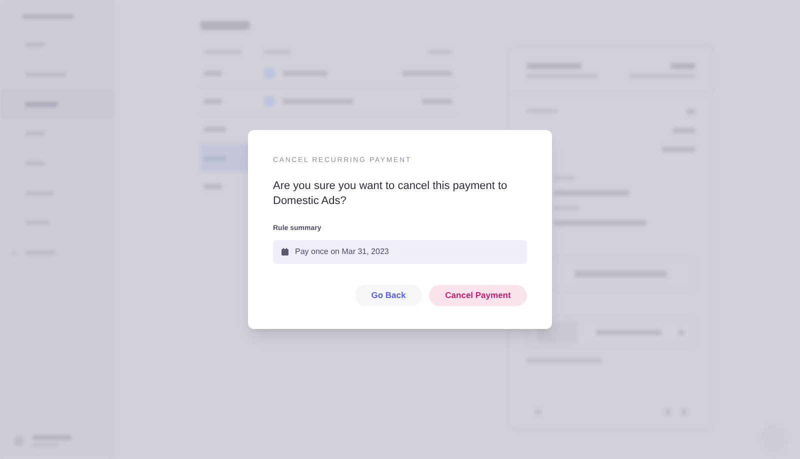  Describe the element at coordinates (285, 252) in the screenshot. I see `calendar-icon` at that location.